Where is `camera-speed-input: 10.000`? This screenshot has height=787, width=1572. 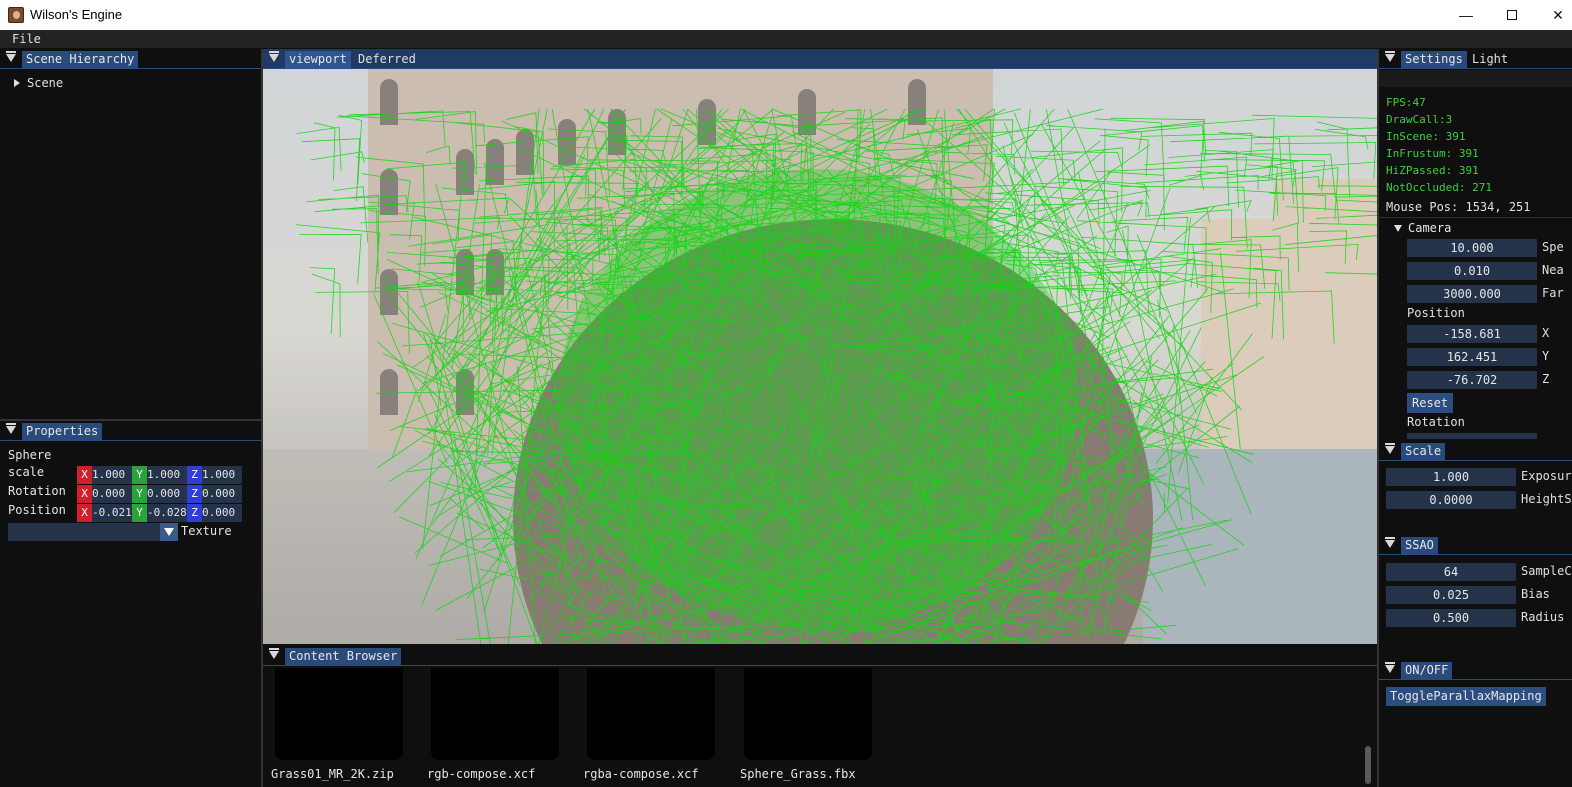
camera-speed-input: 10.000 is located at coordinates (1472, 248).